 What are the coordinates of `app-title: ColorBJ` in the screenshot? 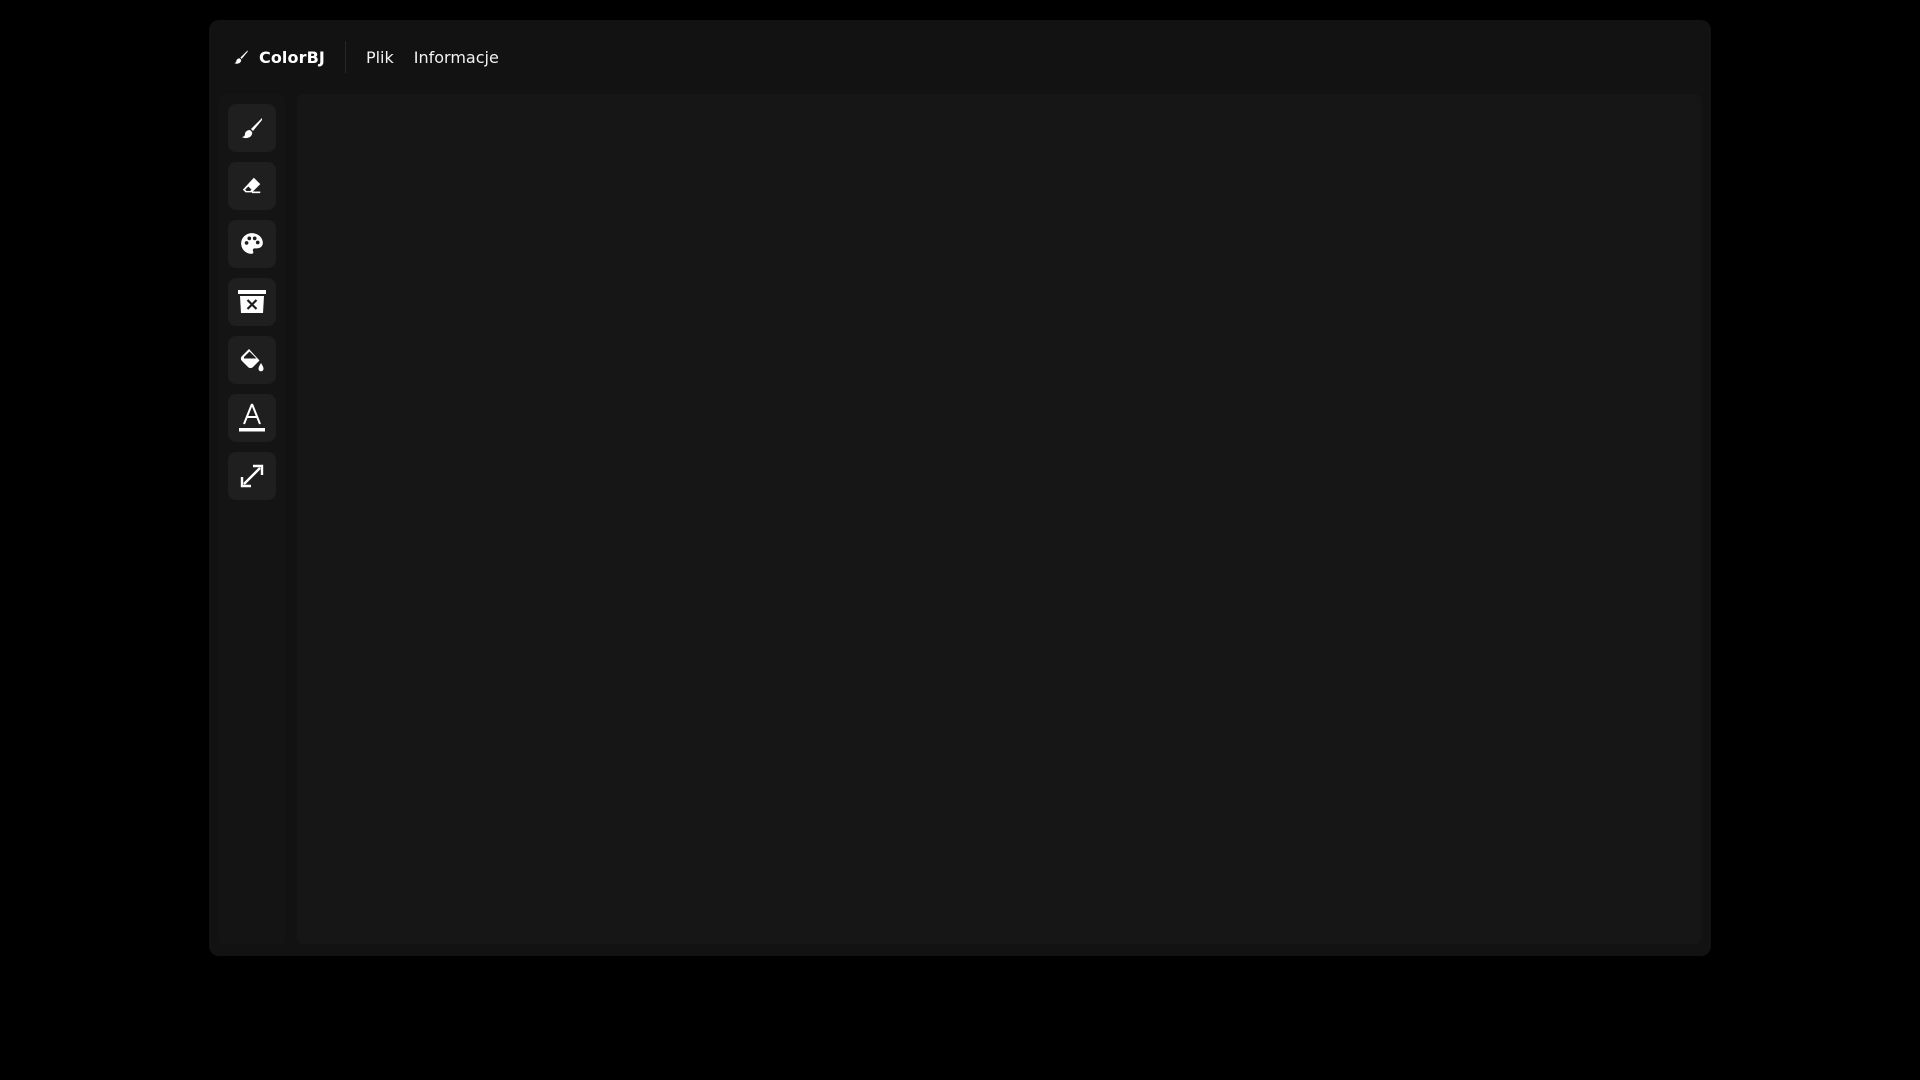 It's located at (292, 57).